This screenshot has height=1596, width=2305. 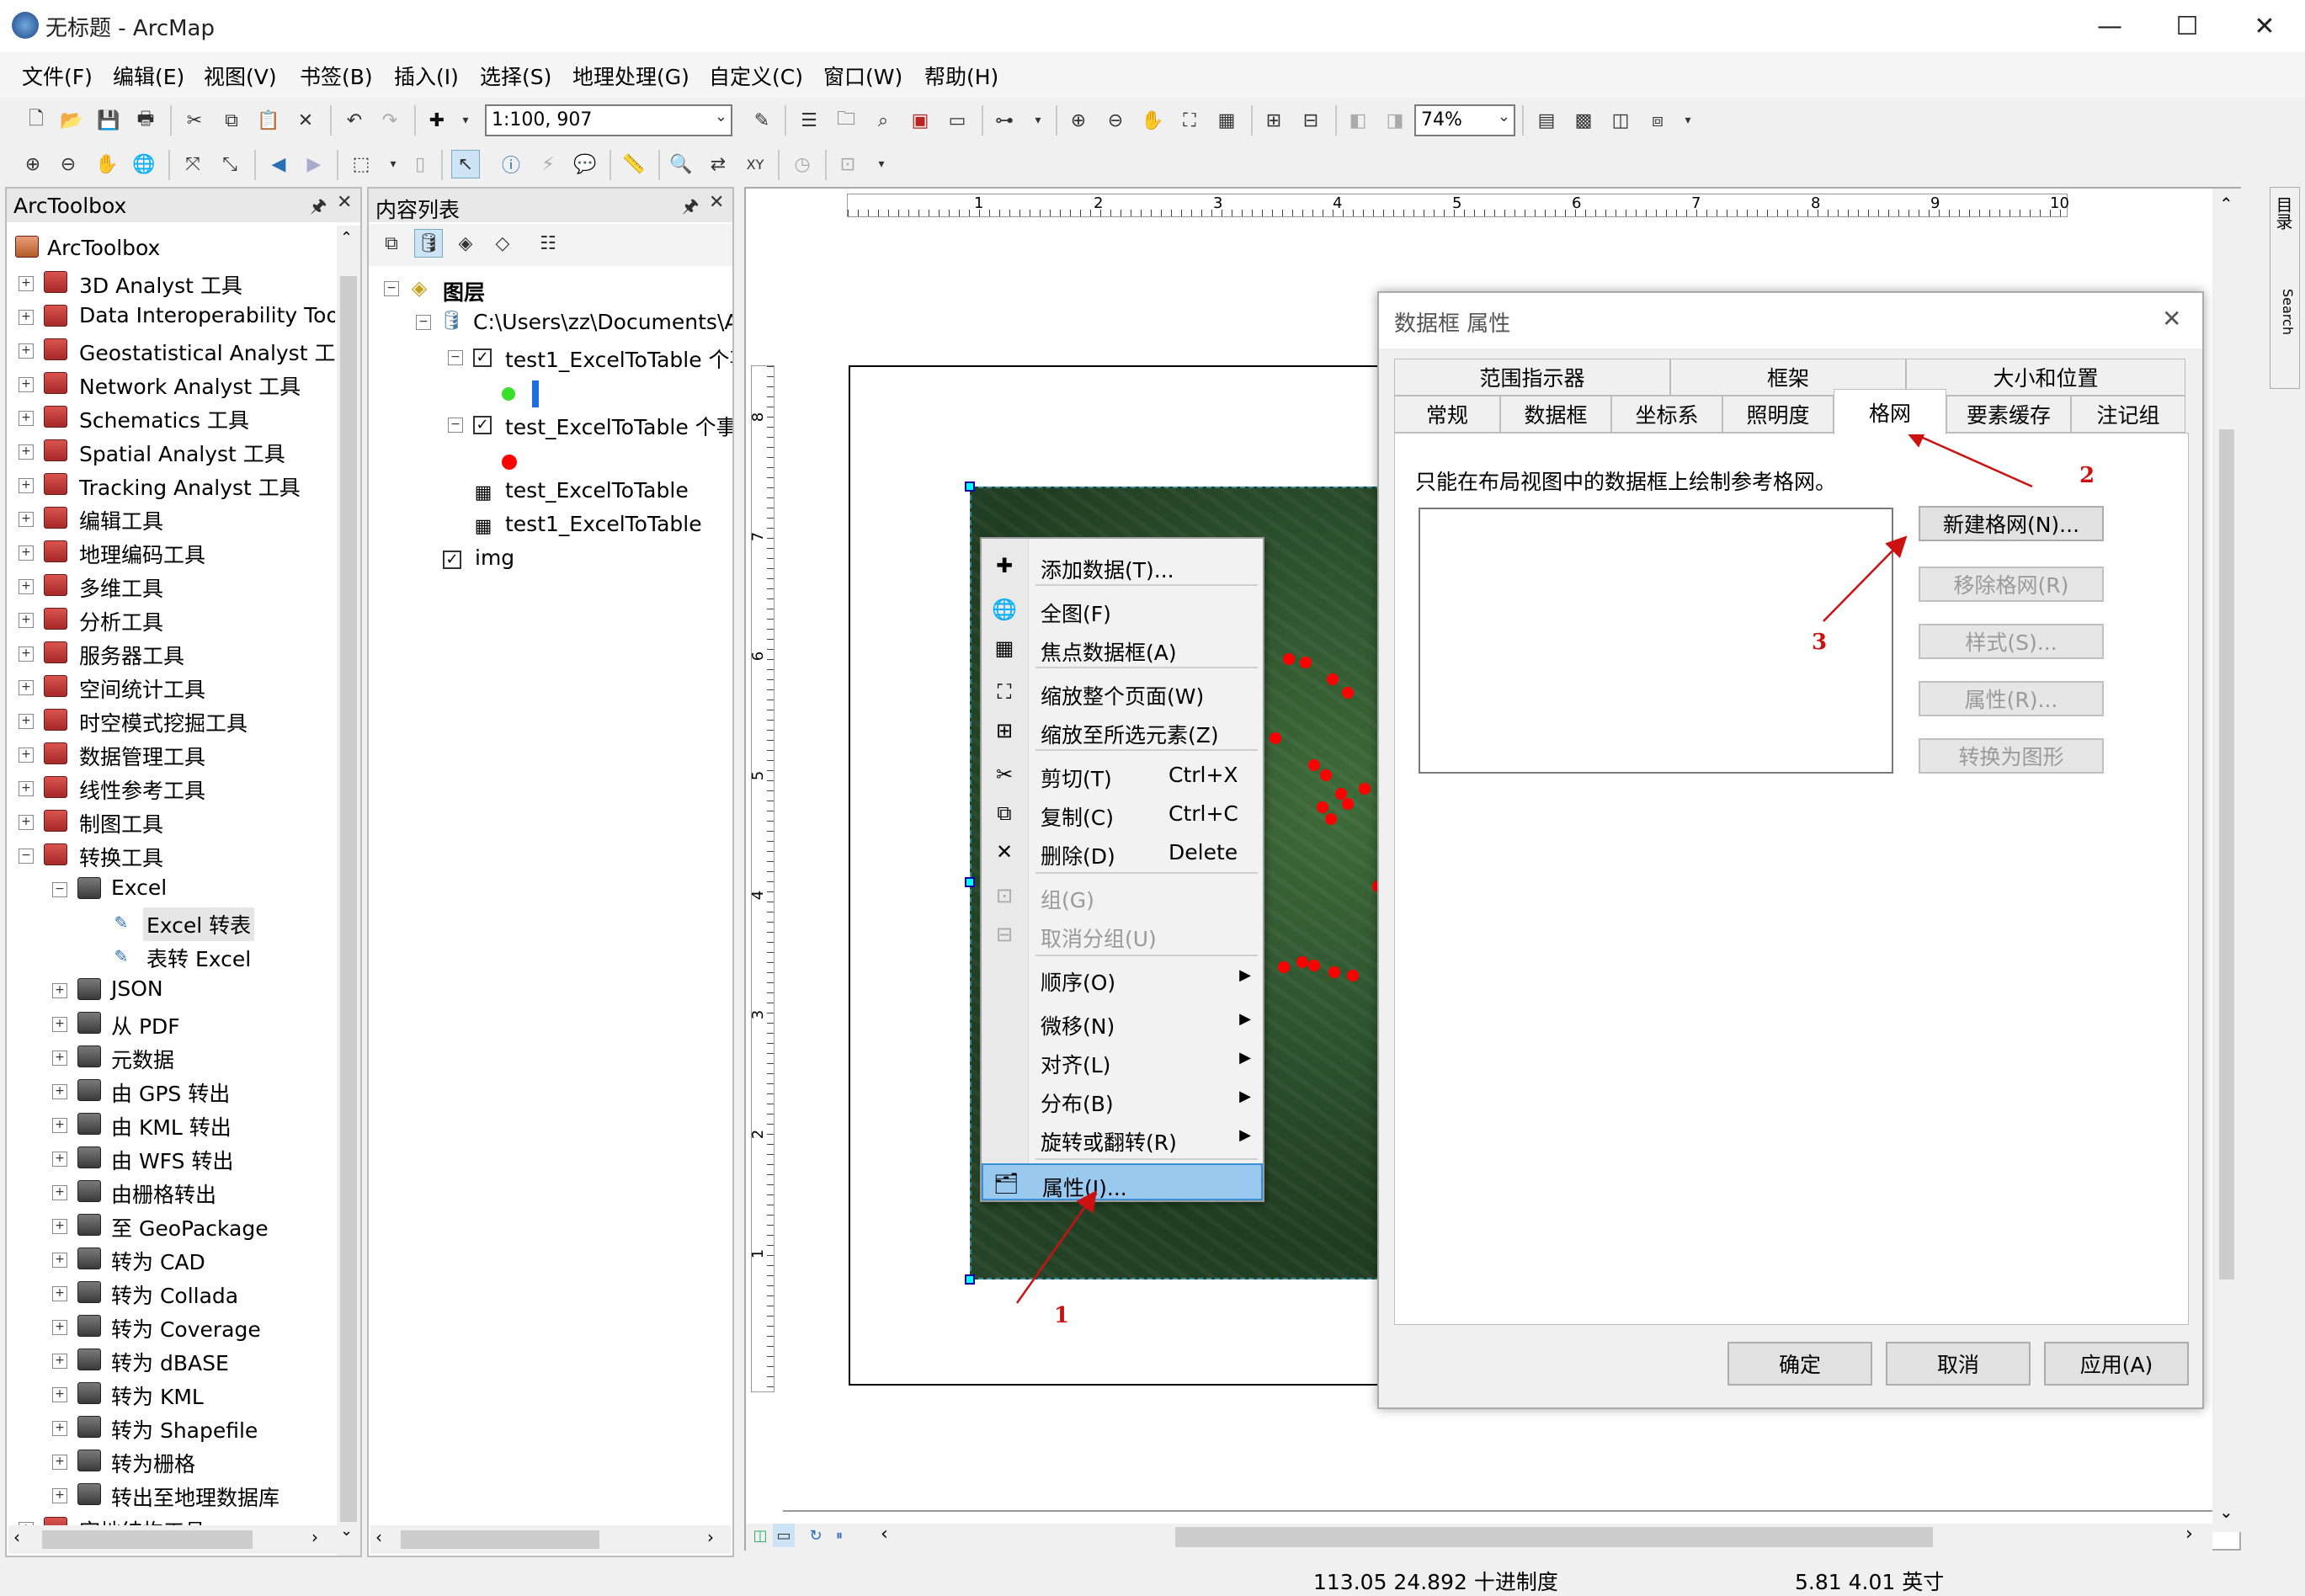 What do you see at coordinates (2187, 26) in the screenshot?
I see `maximize-button: ☐` at bounding box center [2187, 26].